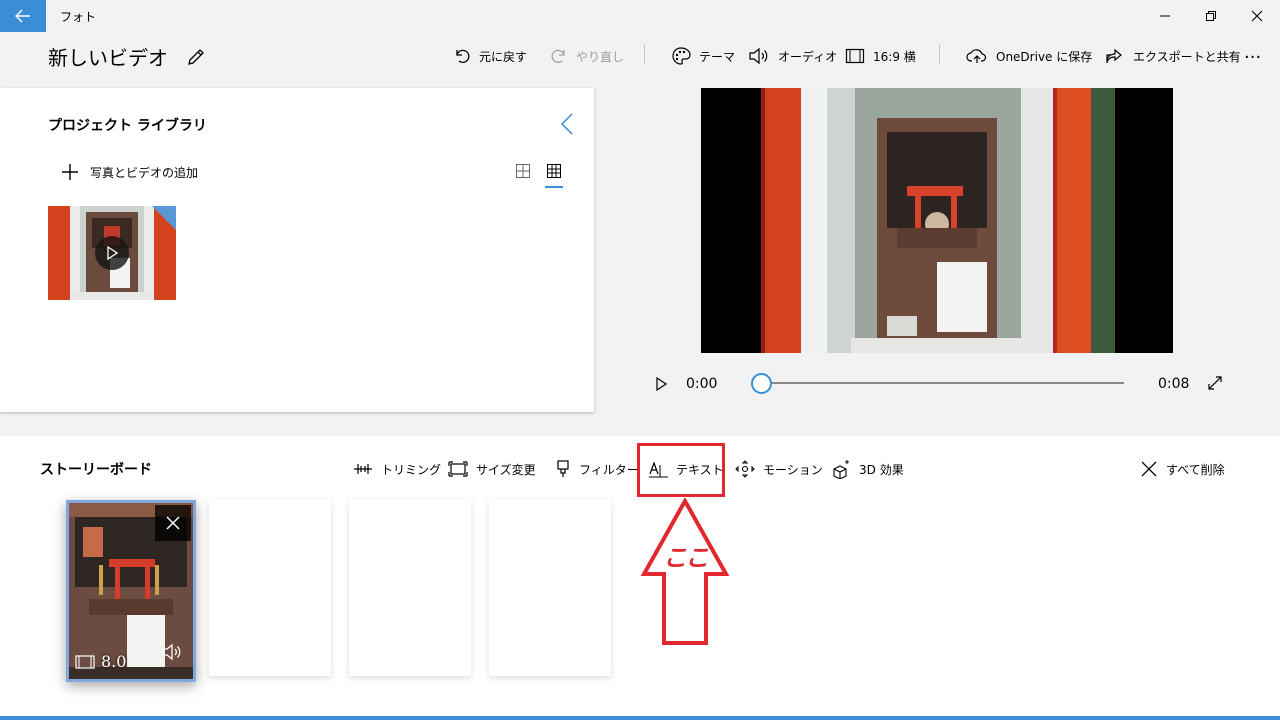  Describe the element at coordinates (976, 56) in the screenshot. I see `cloud-upload-icon` at that location.